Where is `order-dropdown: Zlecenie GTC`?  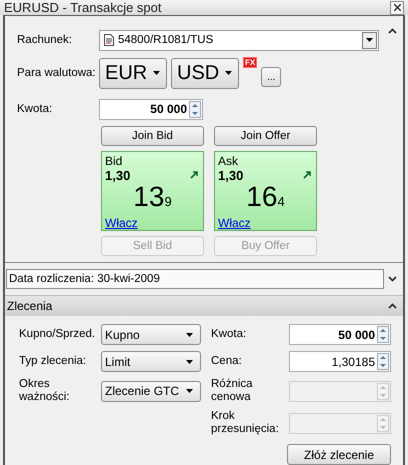
order-dropdown: Zlecenie GTC is located at coordinates (151, 391).